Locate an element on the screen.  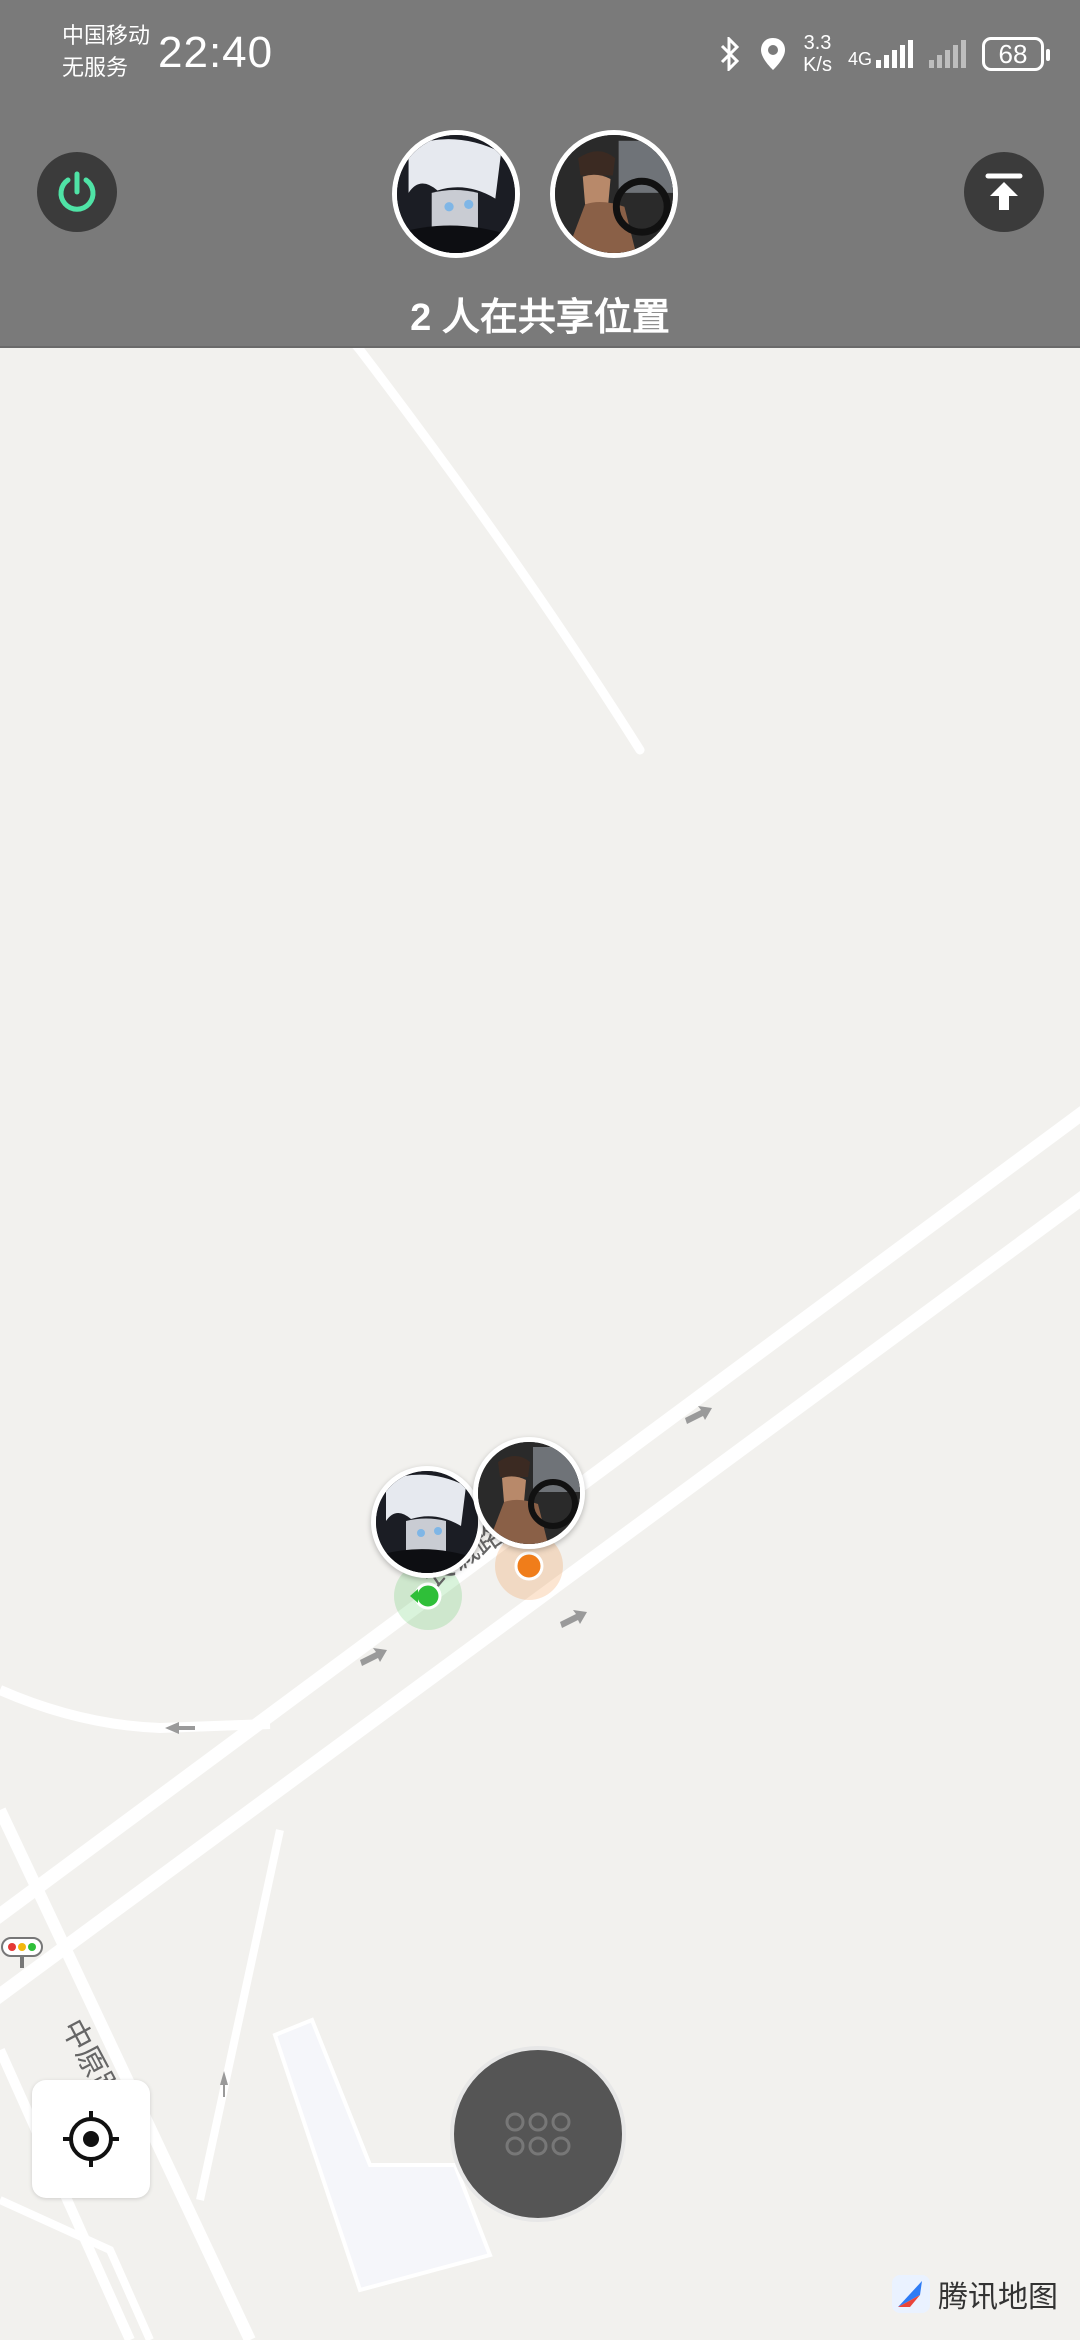
map-provider-logo: 腾讯地图 is located at coordinates (974, 2294).